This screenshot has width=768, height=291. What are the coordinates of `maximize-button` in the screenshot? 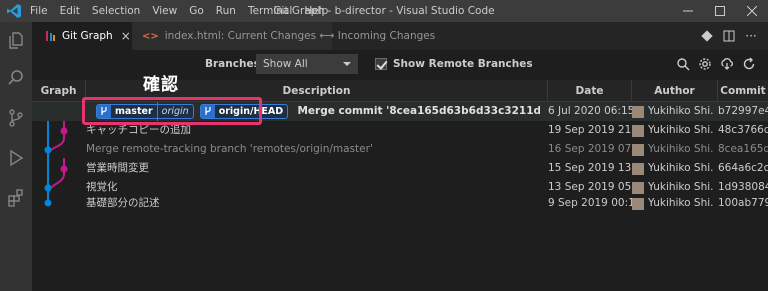 It's located at (720, 11).